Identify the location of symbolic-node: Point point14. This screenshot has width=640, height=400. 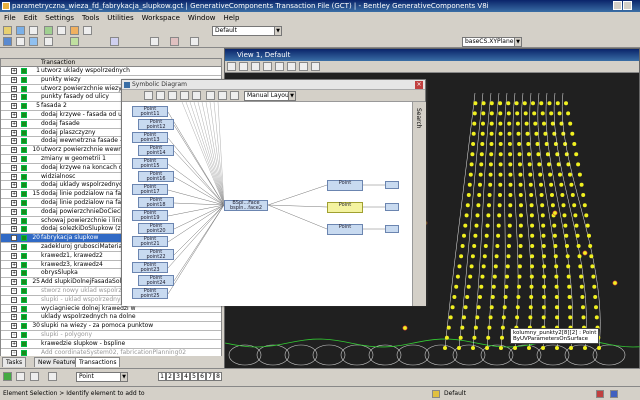
(156, 150).